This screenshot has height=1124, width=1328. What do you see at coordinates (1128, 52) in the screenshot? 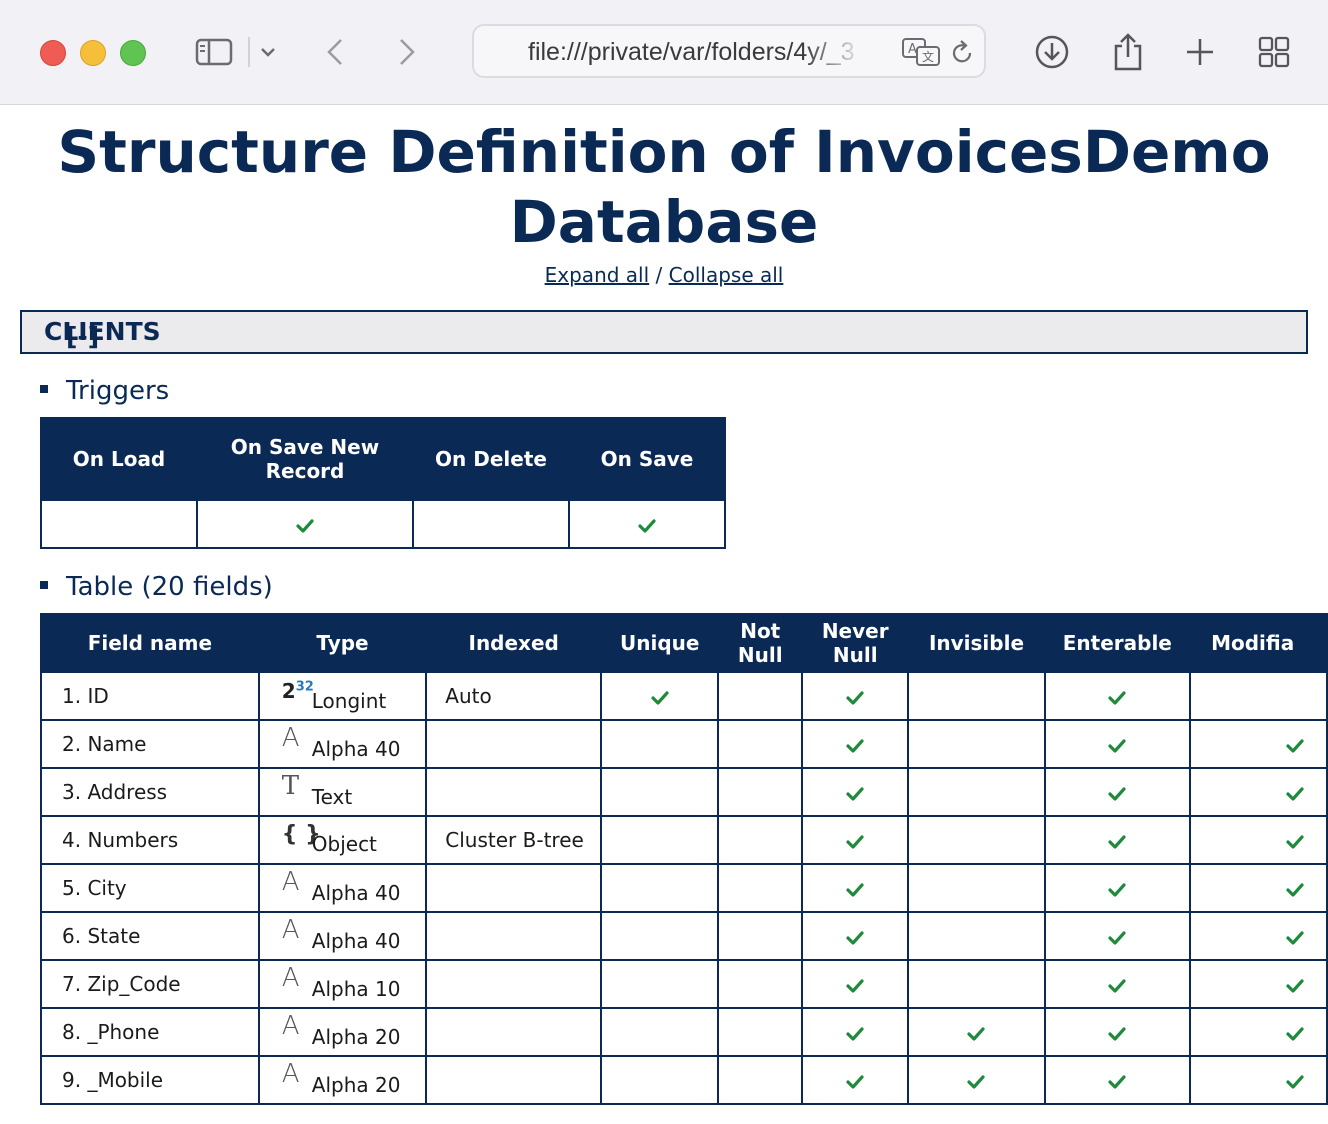
I see `share-icon` at bounding box center [1128, 52].